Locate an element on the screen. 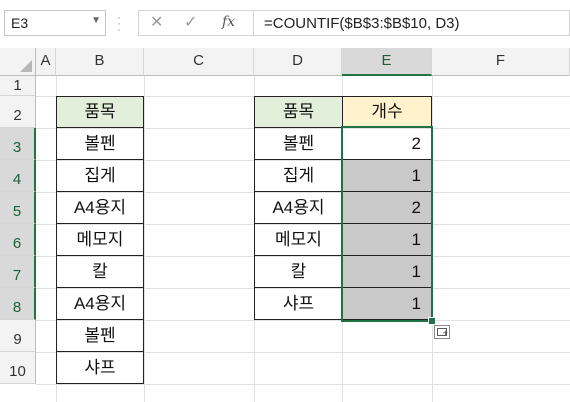  chevron-down-icon: ▼ is located at coordinates (96, 20).